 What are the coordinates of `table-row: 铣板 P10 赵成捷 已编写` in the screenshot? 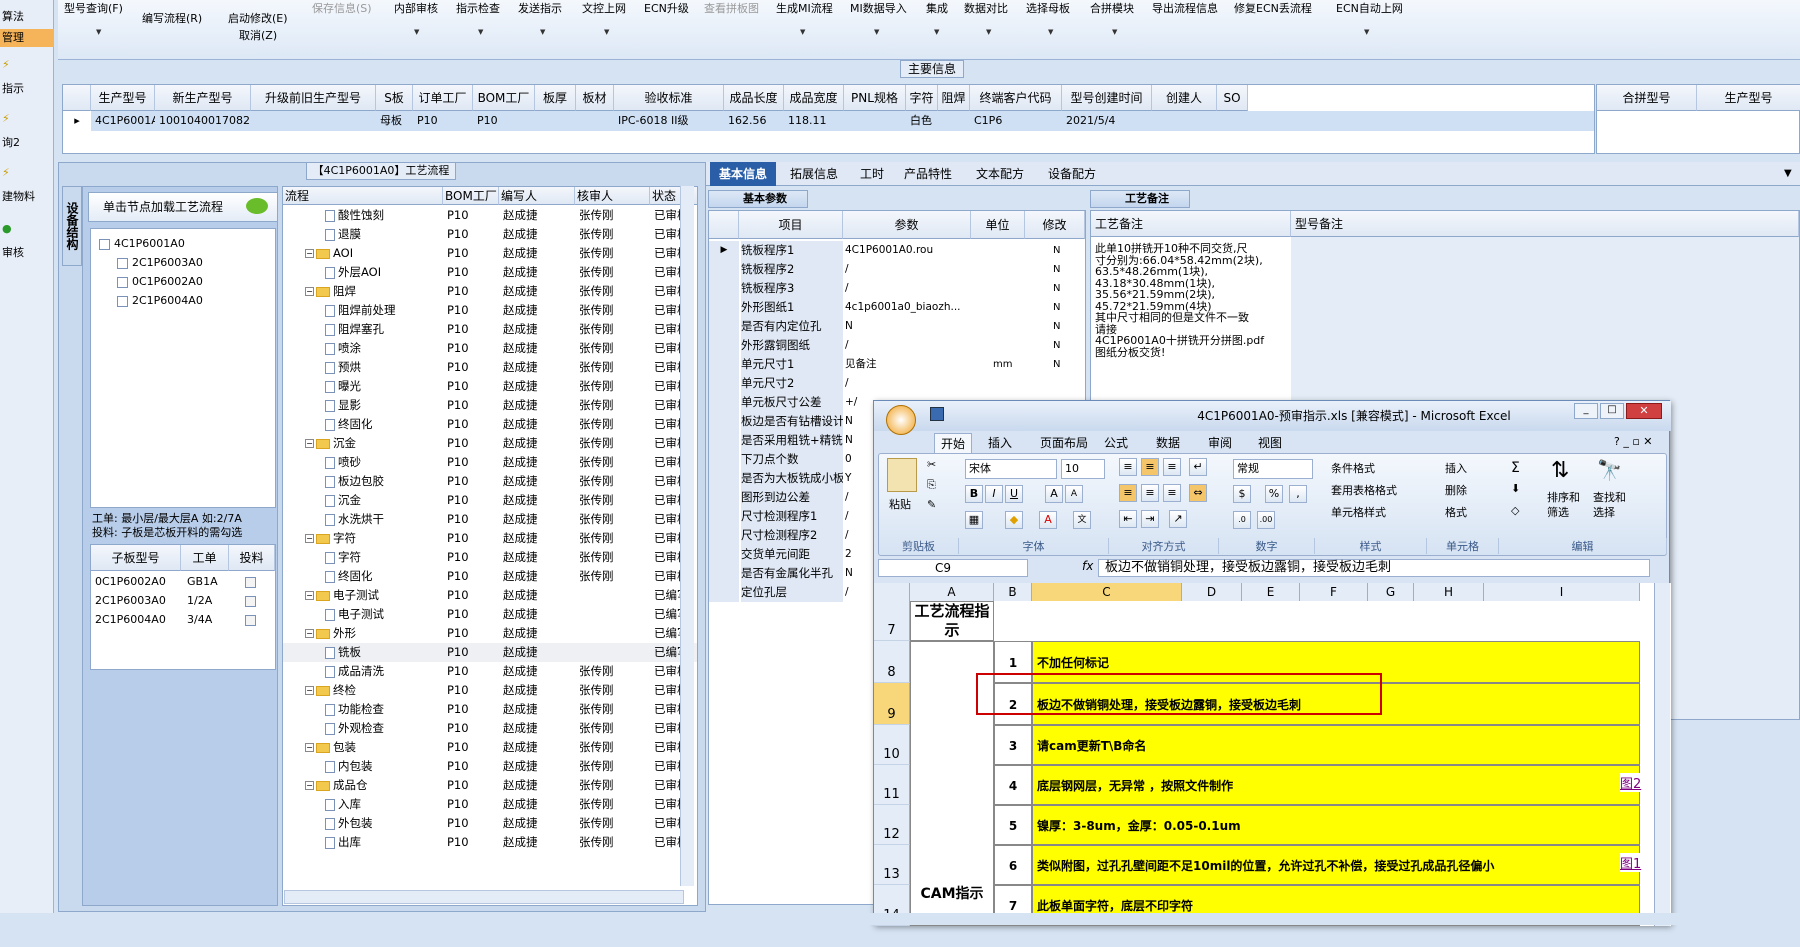 It's located at (490, 652).